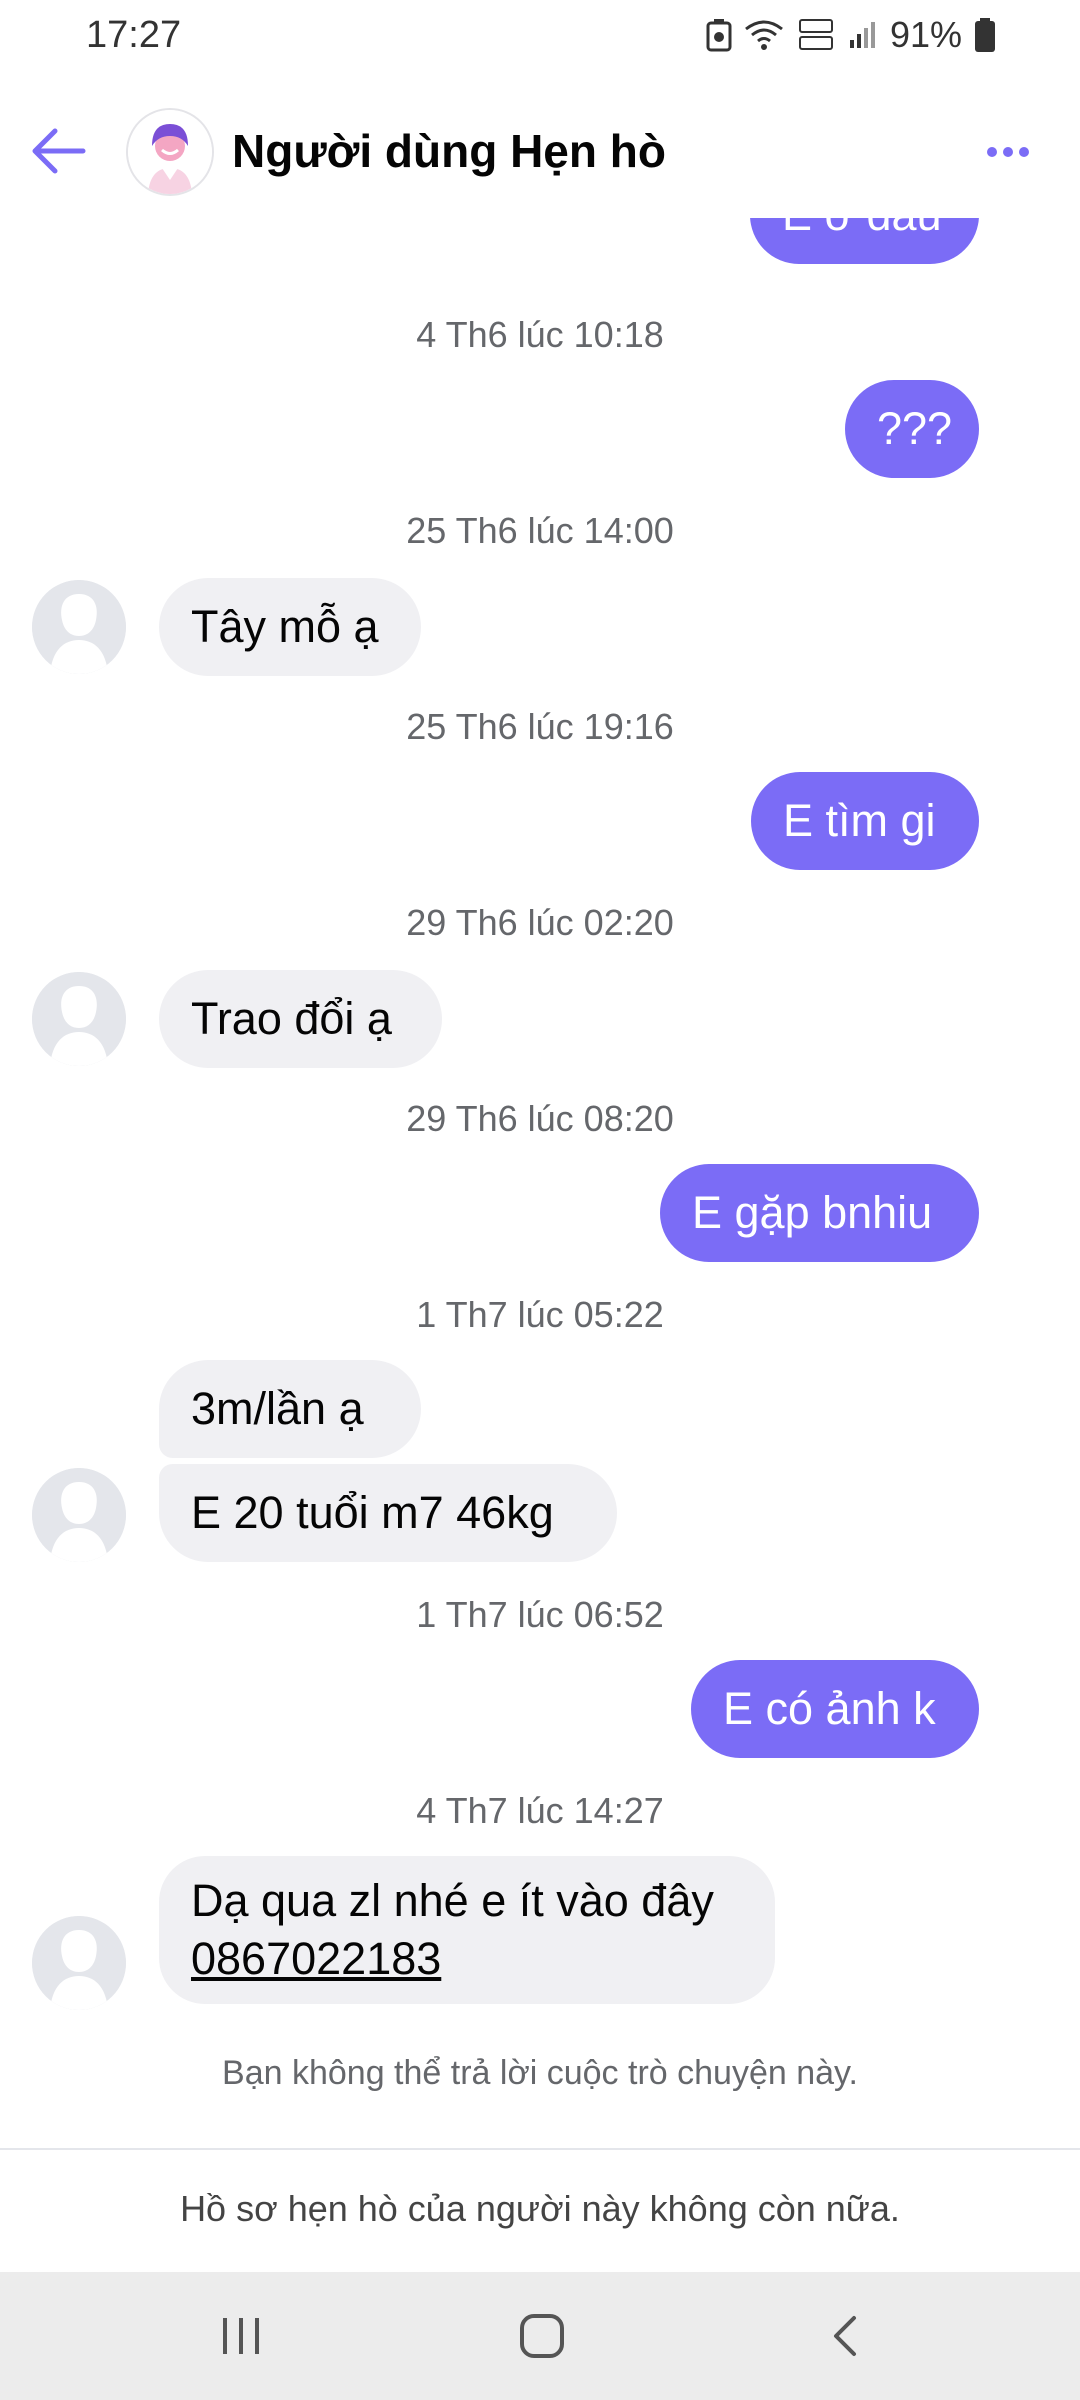 The width and height of the screenshot is (1080, 2400). Describe the element at coordinates (764, 35) in the screenshot. I see `wifi-icon` at that location.